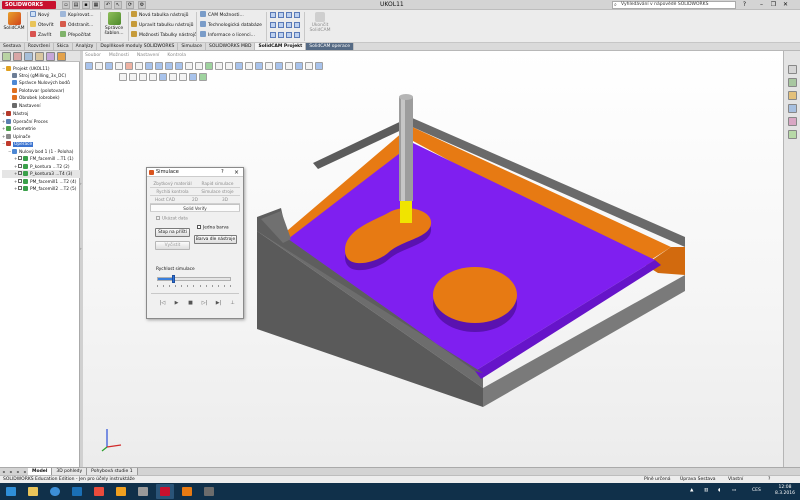  Describe the element at coordinates (130, 5) in the screenshot. I see `rebuild-icon: ⟳` at that location.